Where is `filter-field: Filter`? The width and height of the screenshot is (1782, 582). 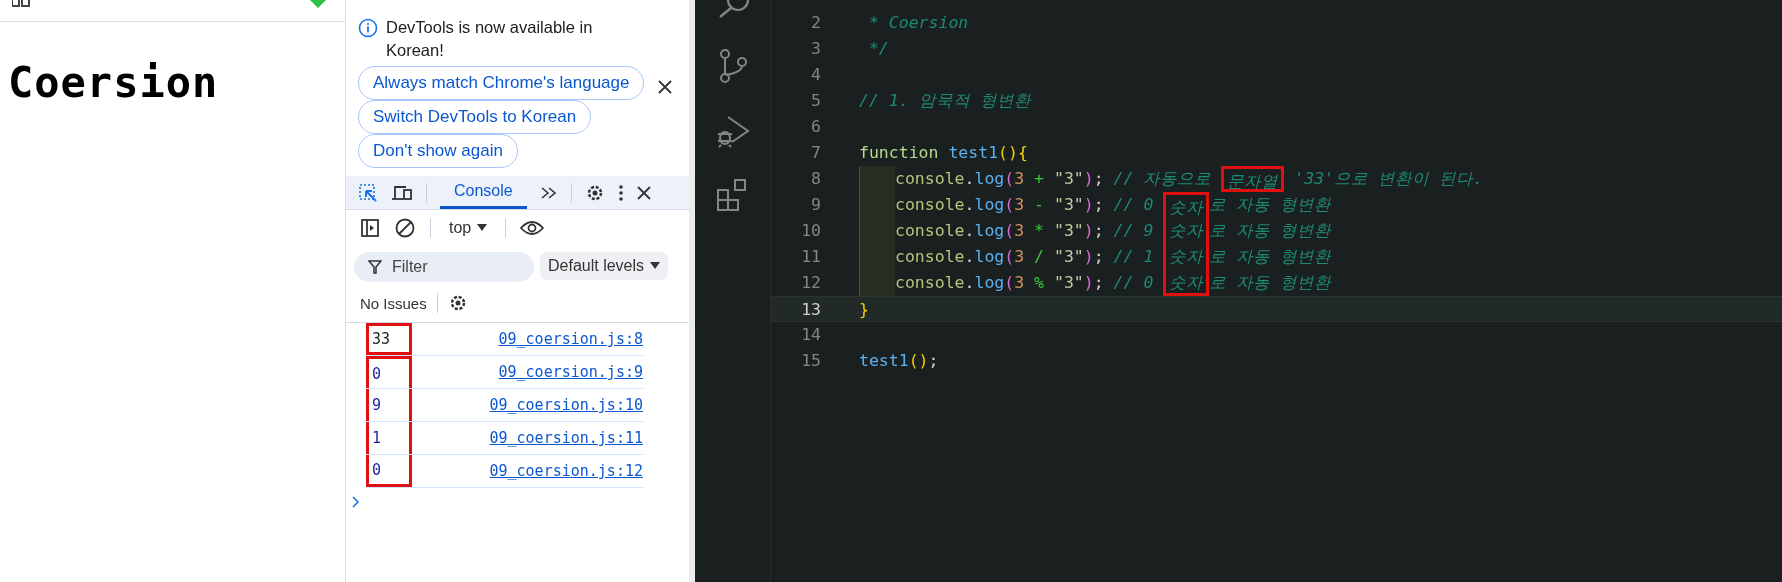
filter-field: Filter is located at coordinates (444, 267).